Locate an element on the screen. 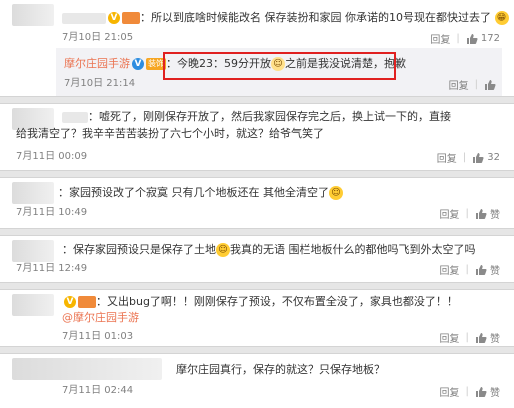  like-button: 172 is located at coordinates (483, 39).